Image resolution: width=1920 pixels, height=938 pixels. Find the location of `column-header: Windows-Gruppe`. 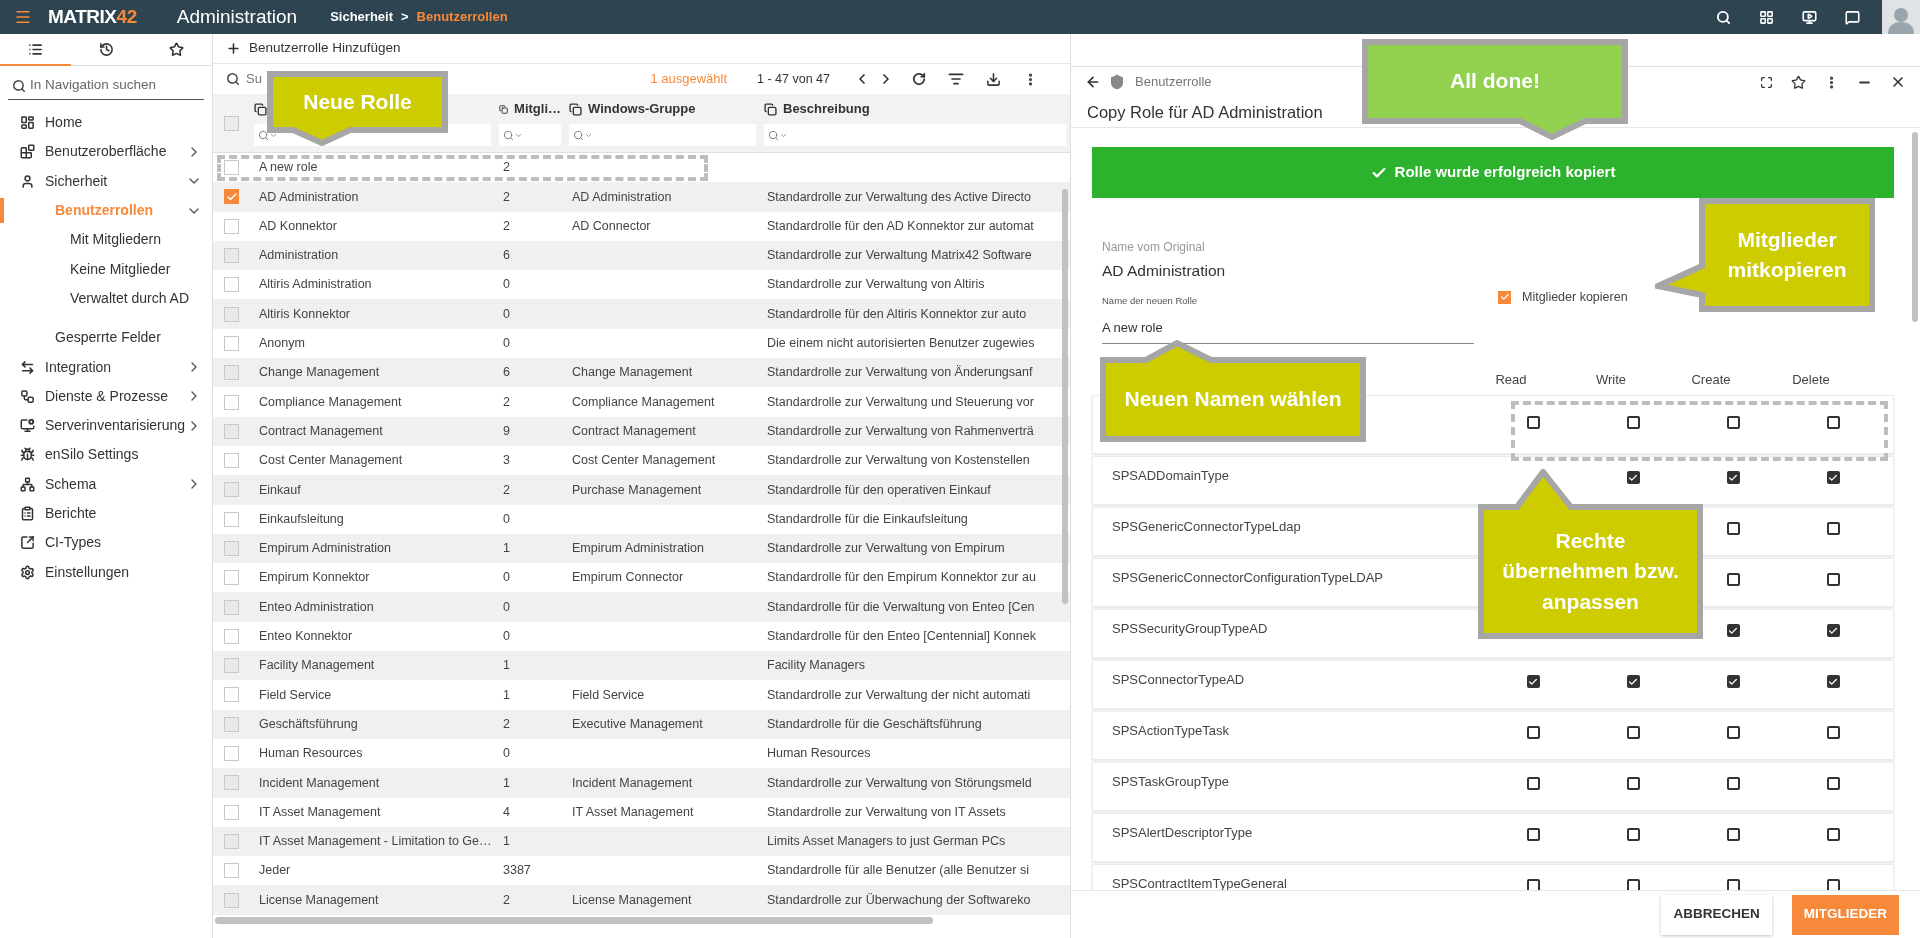

column-header: Windows-Gruppe is located at coordinates (642, 109).